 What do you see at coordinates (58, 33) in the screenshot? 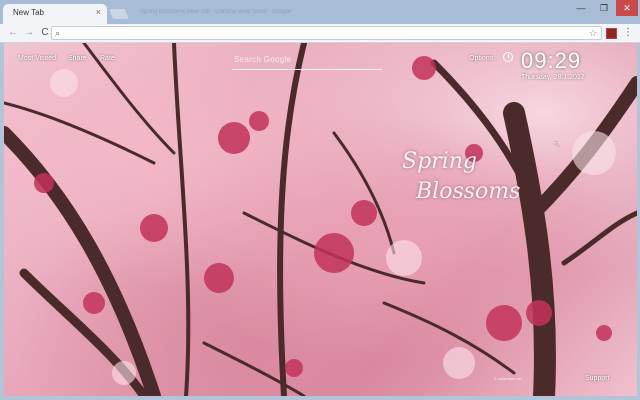
I see `search-icon: ⌕` at bounding box center [58, 33].